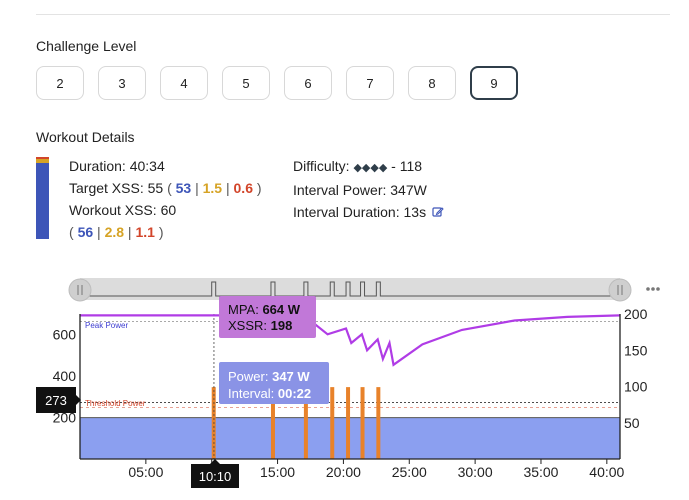 This screenshot has width=689, height=500. I want to click on difficulty-diamonds-icon: ◆◆◆◆, so click(370, 167).